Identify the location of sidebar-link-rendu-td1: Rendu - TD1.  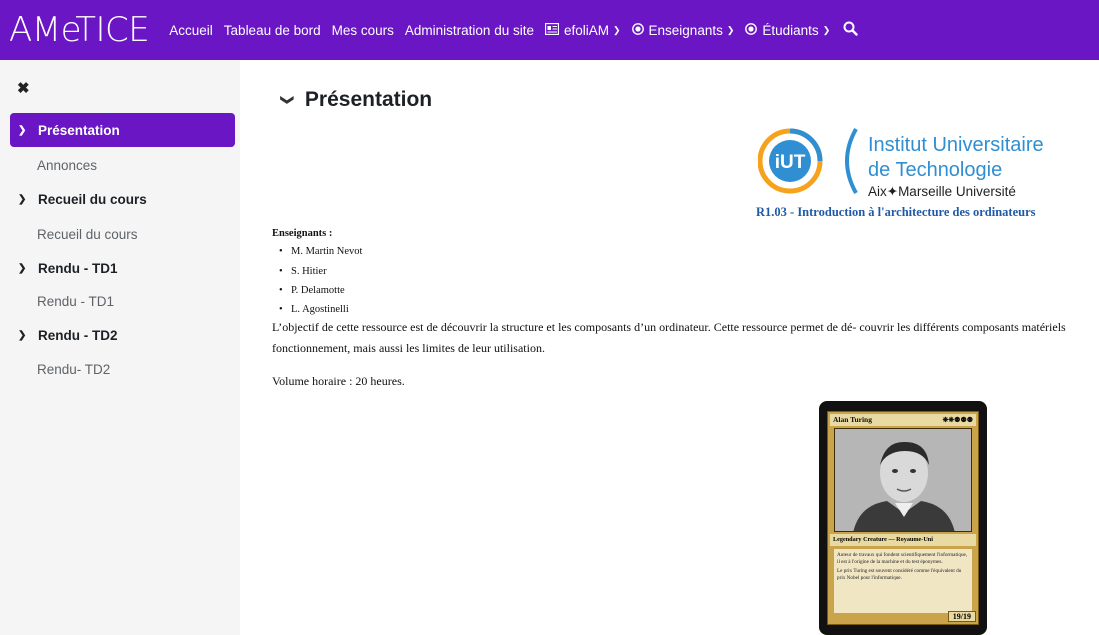
(75, 301).